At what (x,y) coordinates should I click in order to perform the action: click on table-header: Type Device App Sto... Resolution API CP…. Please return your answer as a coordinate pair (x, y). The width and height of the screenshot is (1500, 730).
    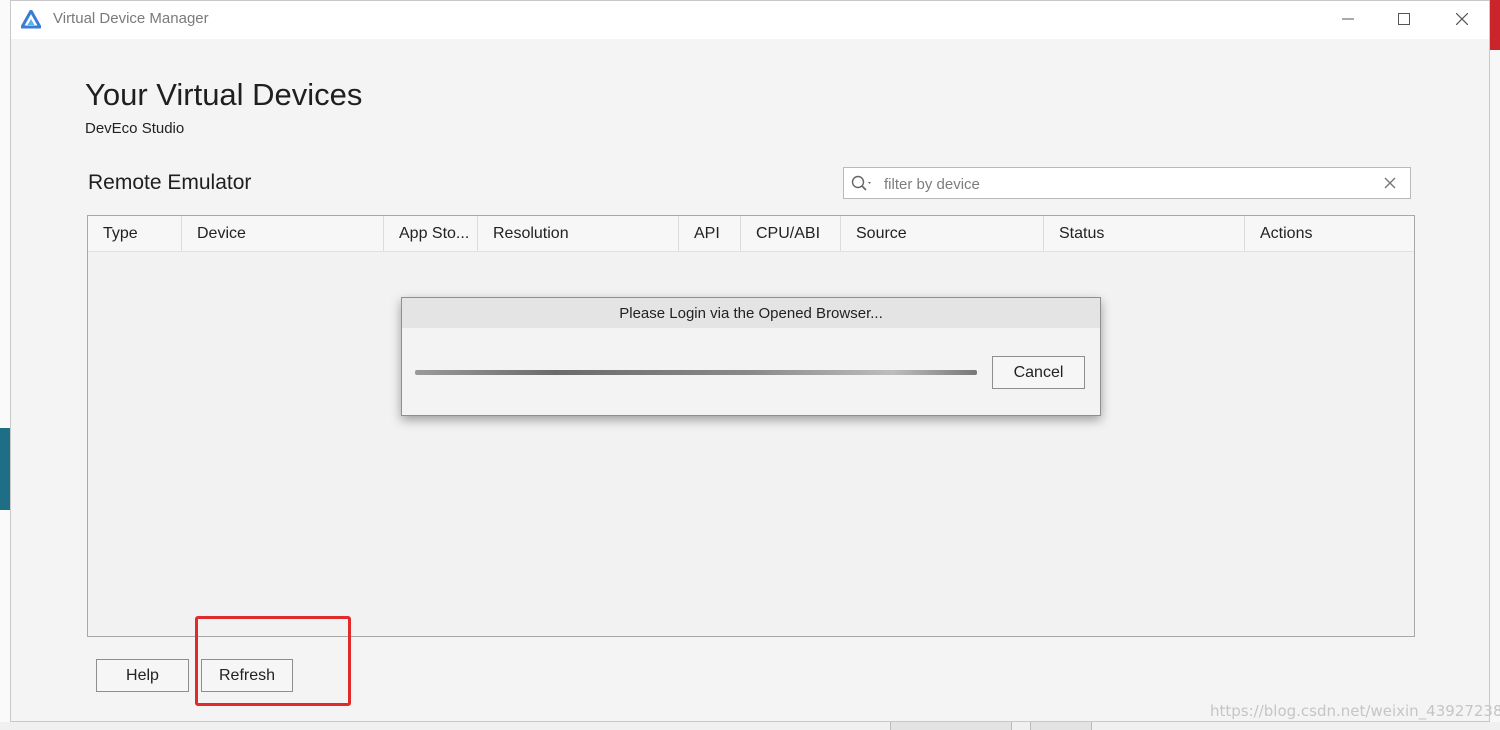
    Looking at the image, I should click on (751, 234).